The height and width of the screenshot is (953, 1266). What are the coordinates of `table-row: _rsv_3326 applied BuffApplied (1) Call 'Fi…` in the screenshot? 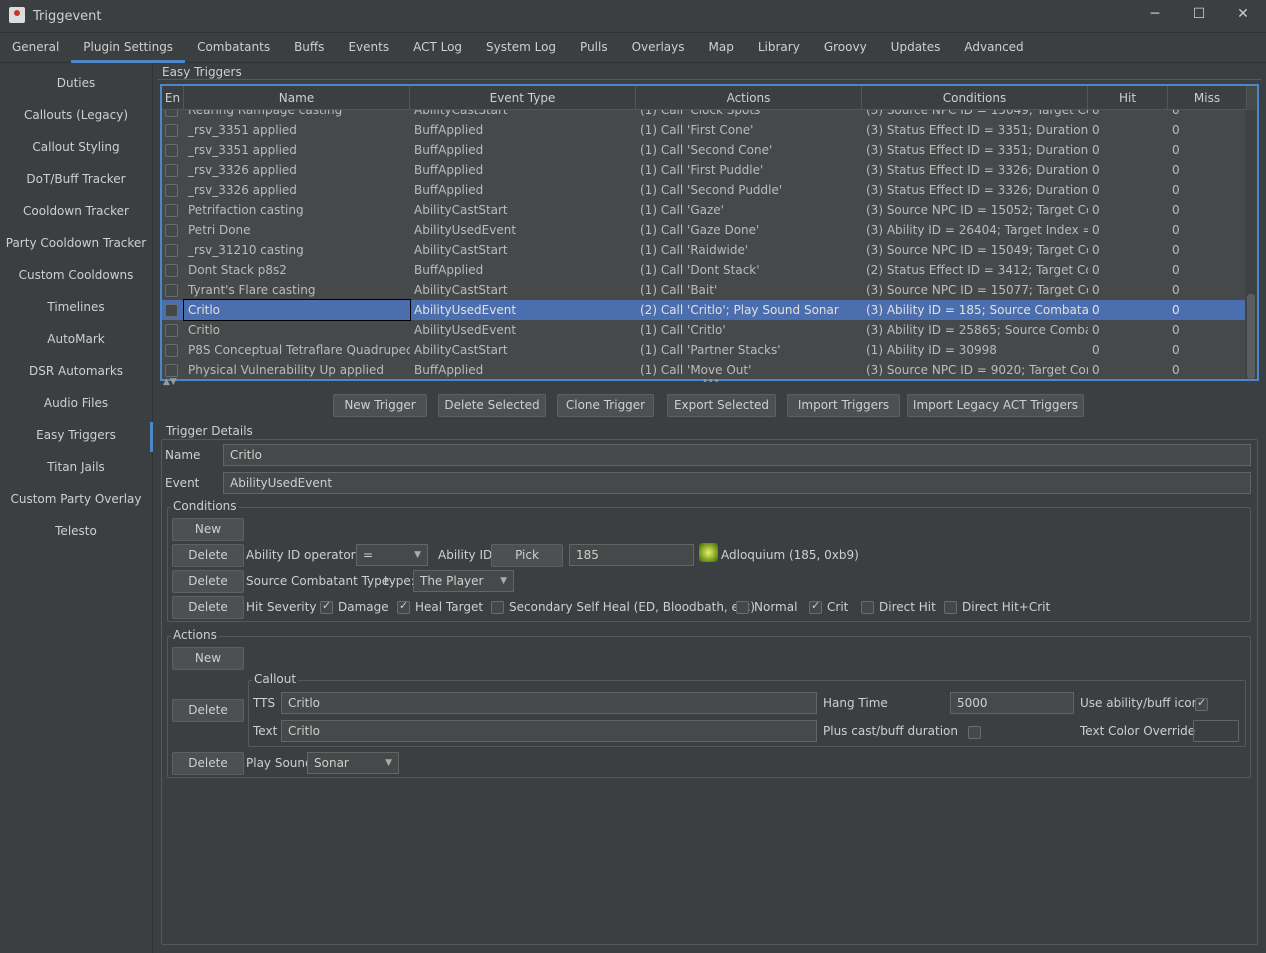 It's located at (704, 170).